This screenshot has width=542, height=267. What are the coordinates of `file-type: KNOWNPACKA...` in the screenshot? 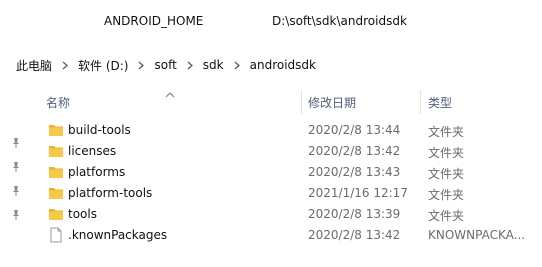 It's located at (477, 235).